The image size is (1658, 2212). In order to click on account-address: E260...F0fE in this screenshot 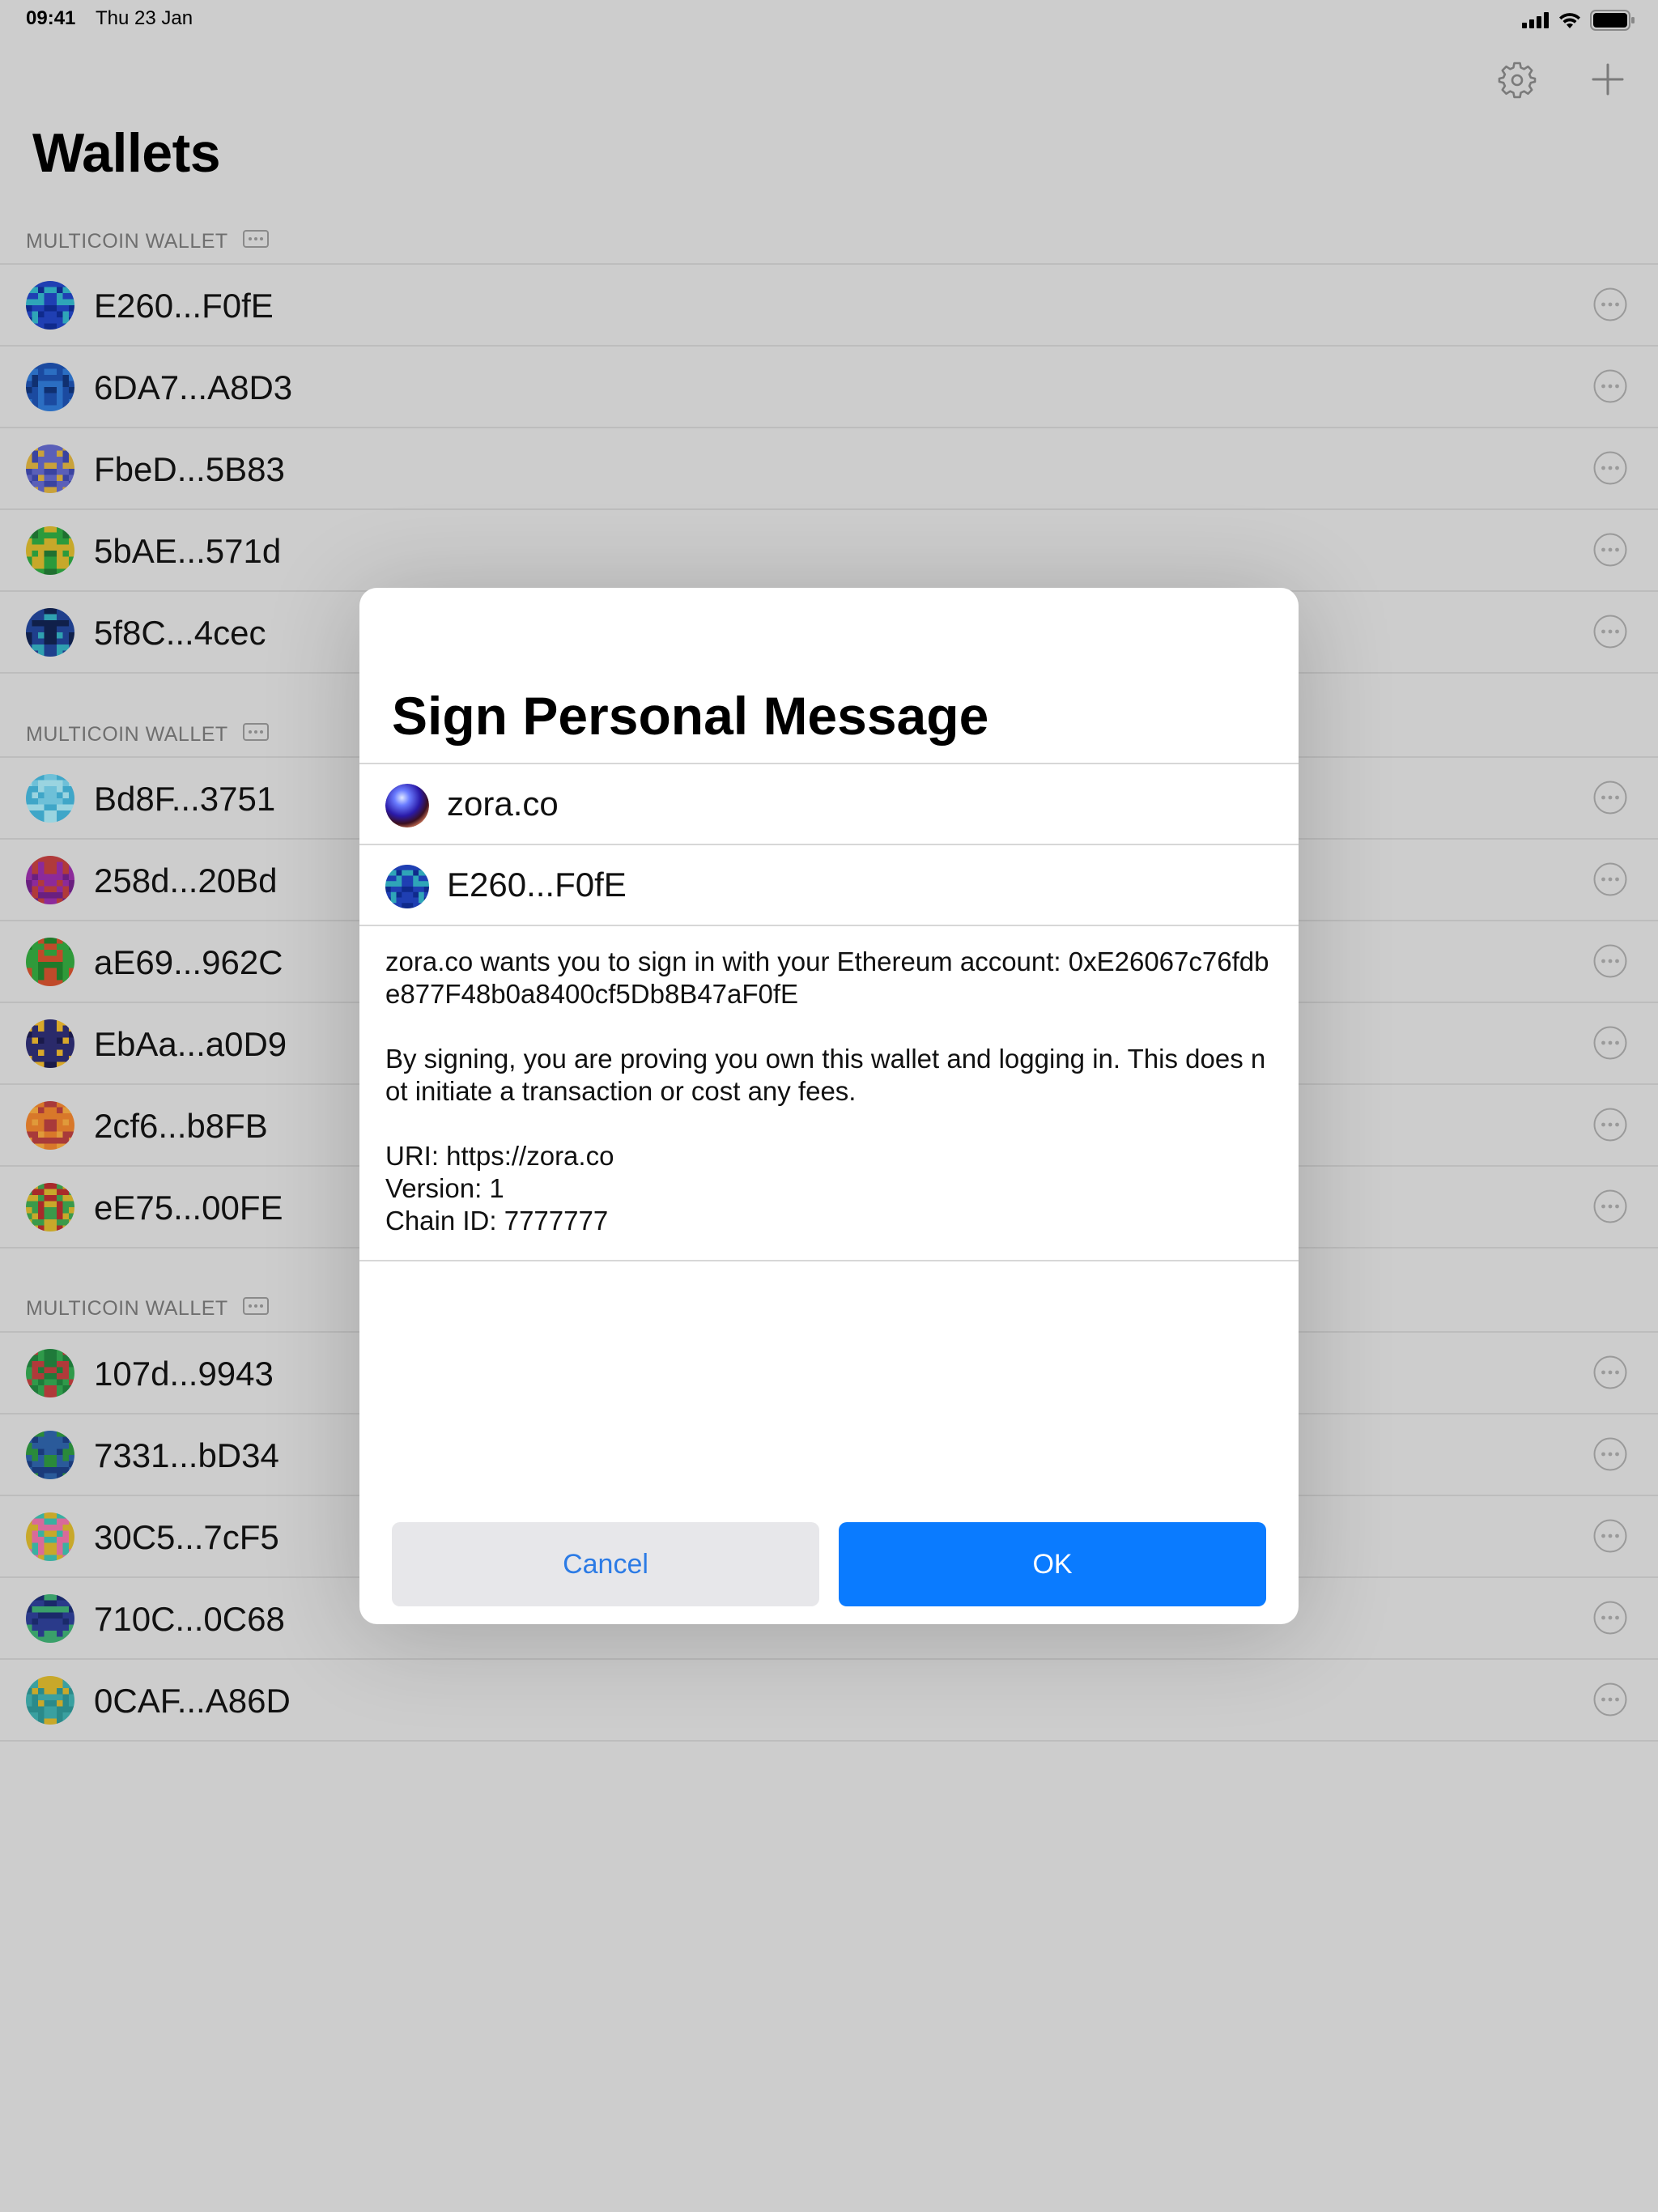, I will do `click(537, 885)`.